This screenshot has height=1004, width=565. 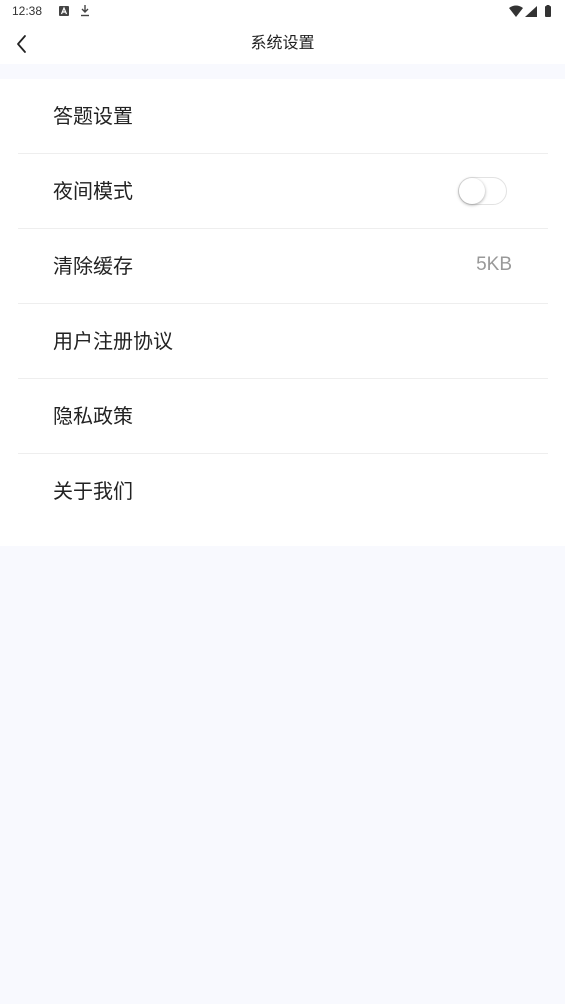 I want to click on settings-item-night-mode: 夜间模式, so click(x=282, y=191).